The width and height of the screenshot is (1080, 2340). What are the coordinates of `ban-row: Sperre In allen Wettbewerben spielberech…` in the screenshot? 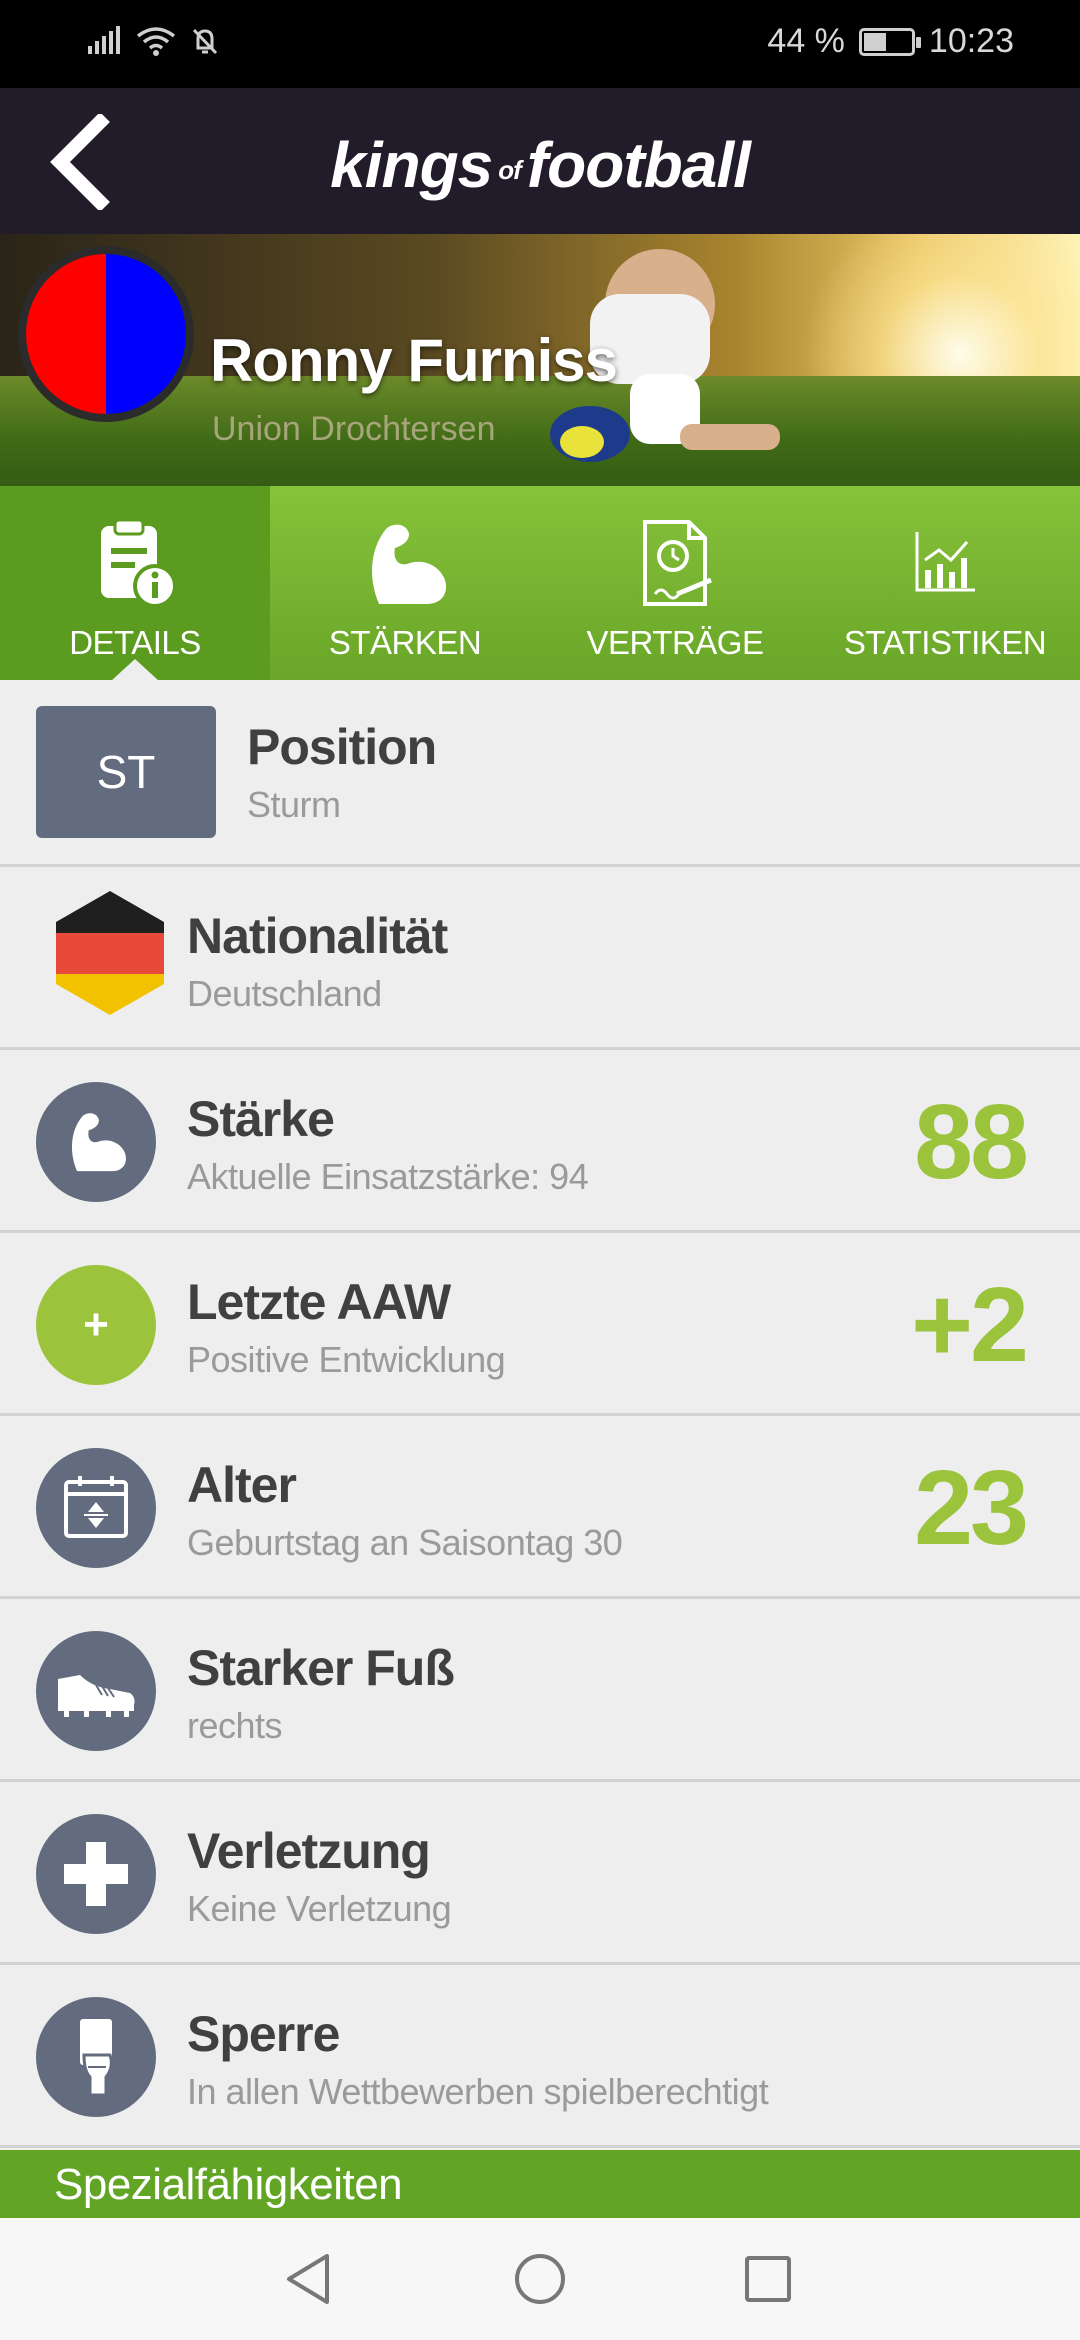 It's located at (540, 2056).